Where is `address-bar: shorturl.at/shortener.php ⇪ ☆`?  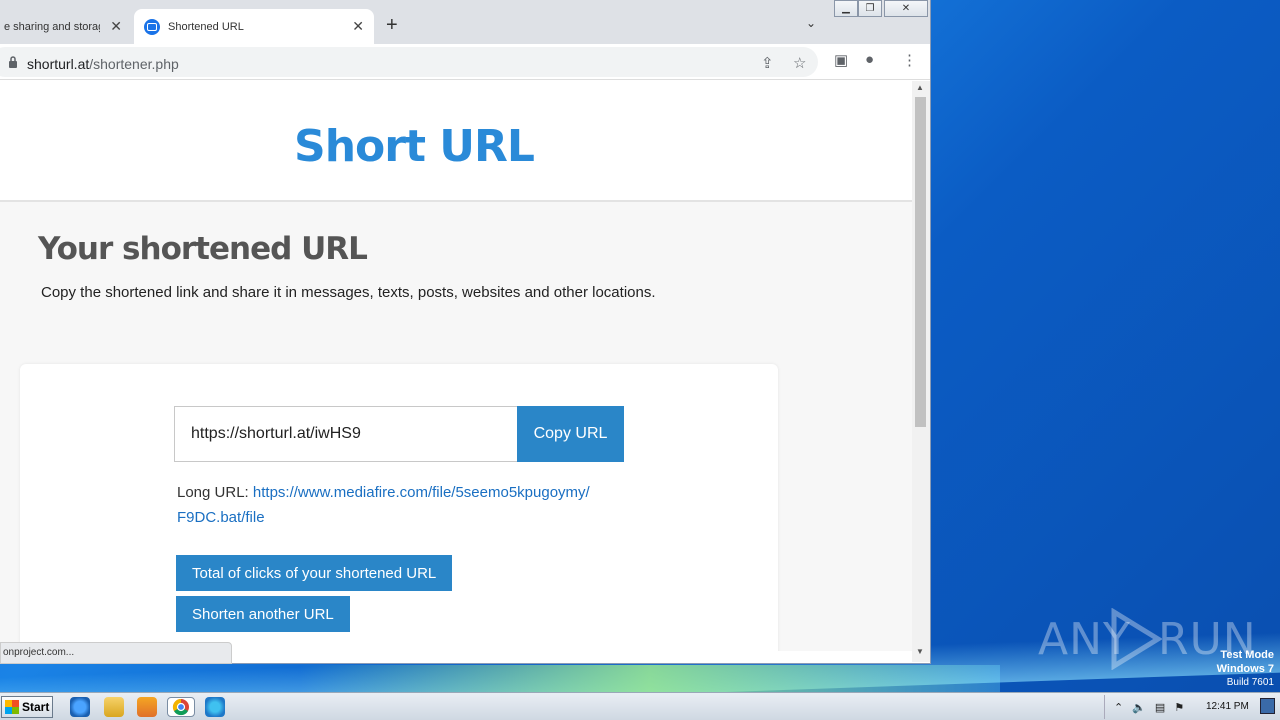
address-bar: shorturl.at/shortener.php ⇪ ☆ is located at coordinates (409, 62).